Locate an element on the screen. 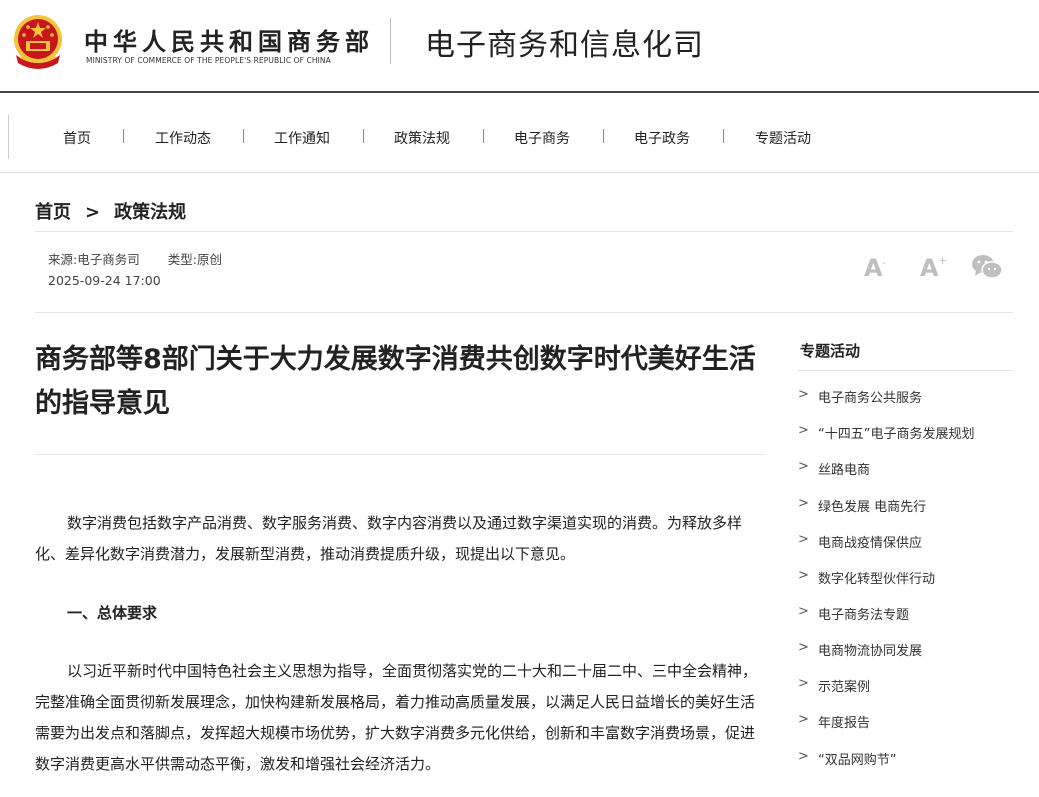 This screenshot has width=1039, height=797. sidebar-item-label: 绿色发展 电商先行 is located at coordinates (872, 507).